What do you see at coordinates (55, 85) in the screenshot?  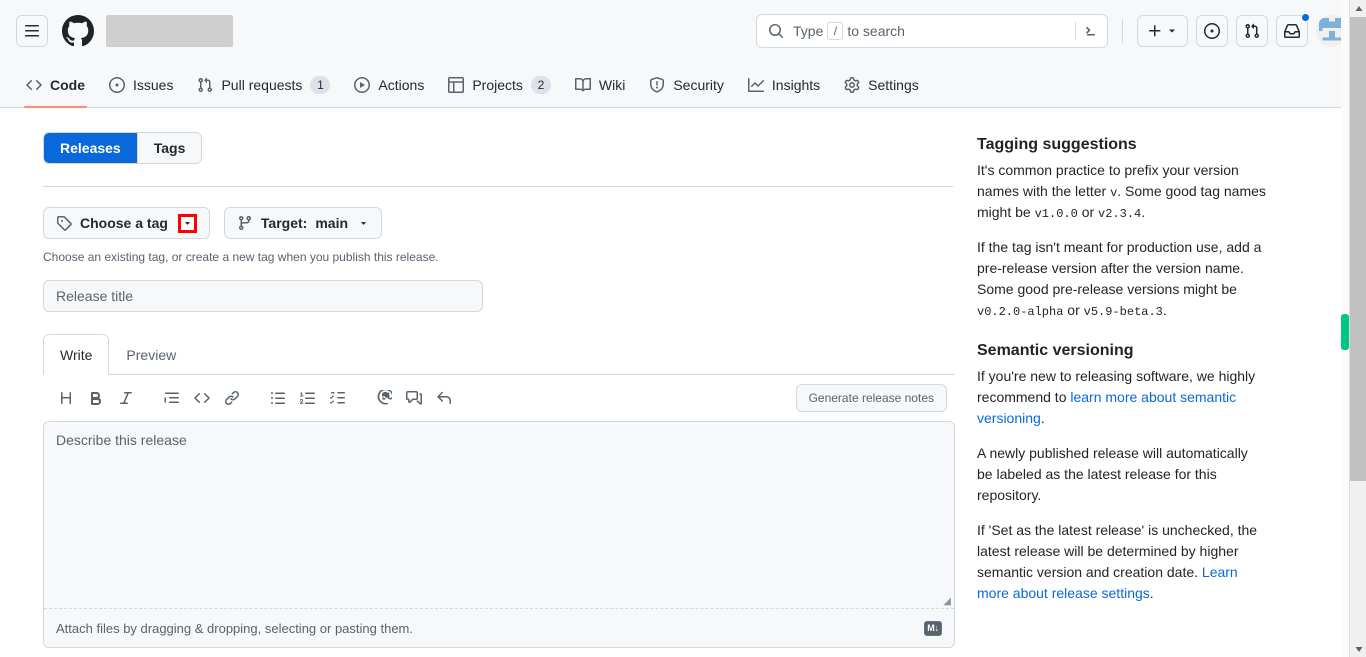 I see `nav-item-code: Code` at bounding box center [55, 85].